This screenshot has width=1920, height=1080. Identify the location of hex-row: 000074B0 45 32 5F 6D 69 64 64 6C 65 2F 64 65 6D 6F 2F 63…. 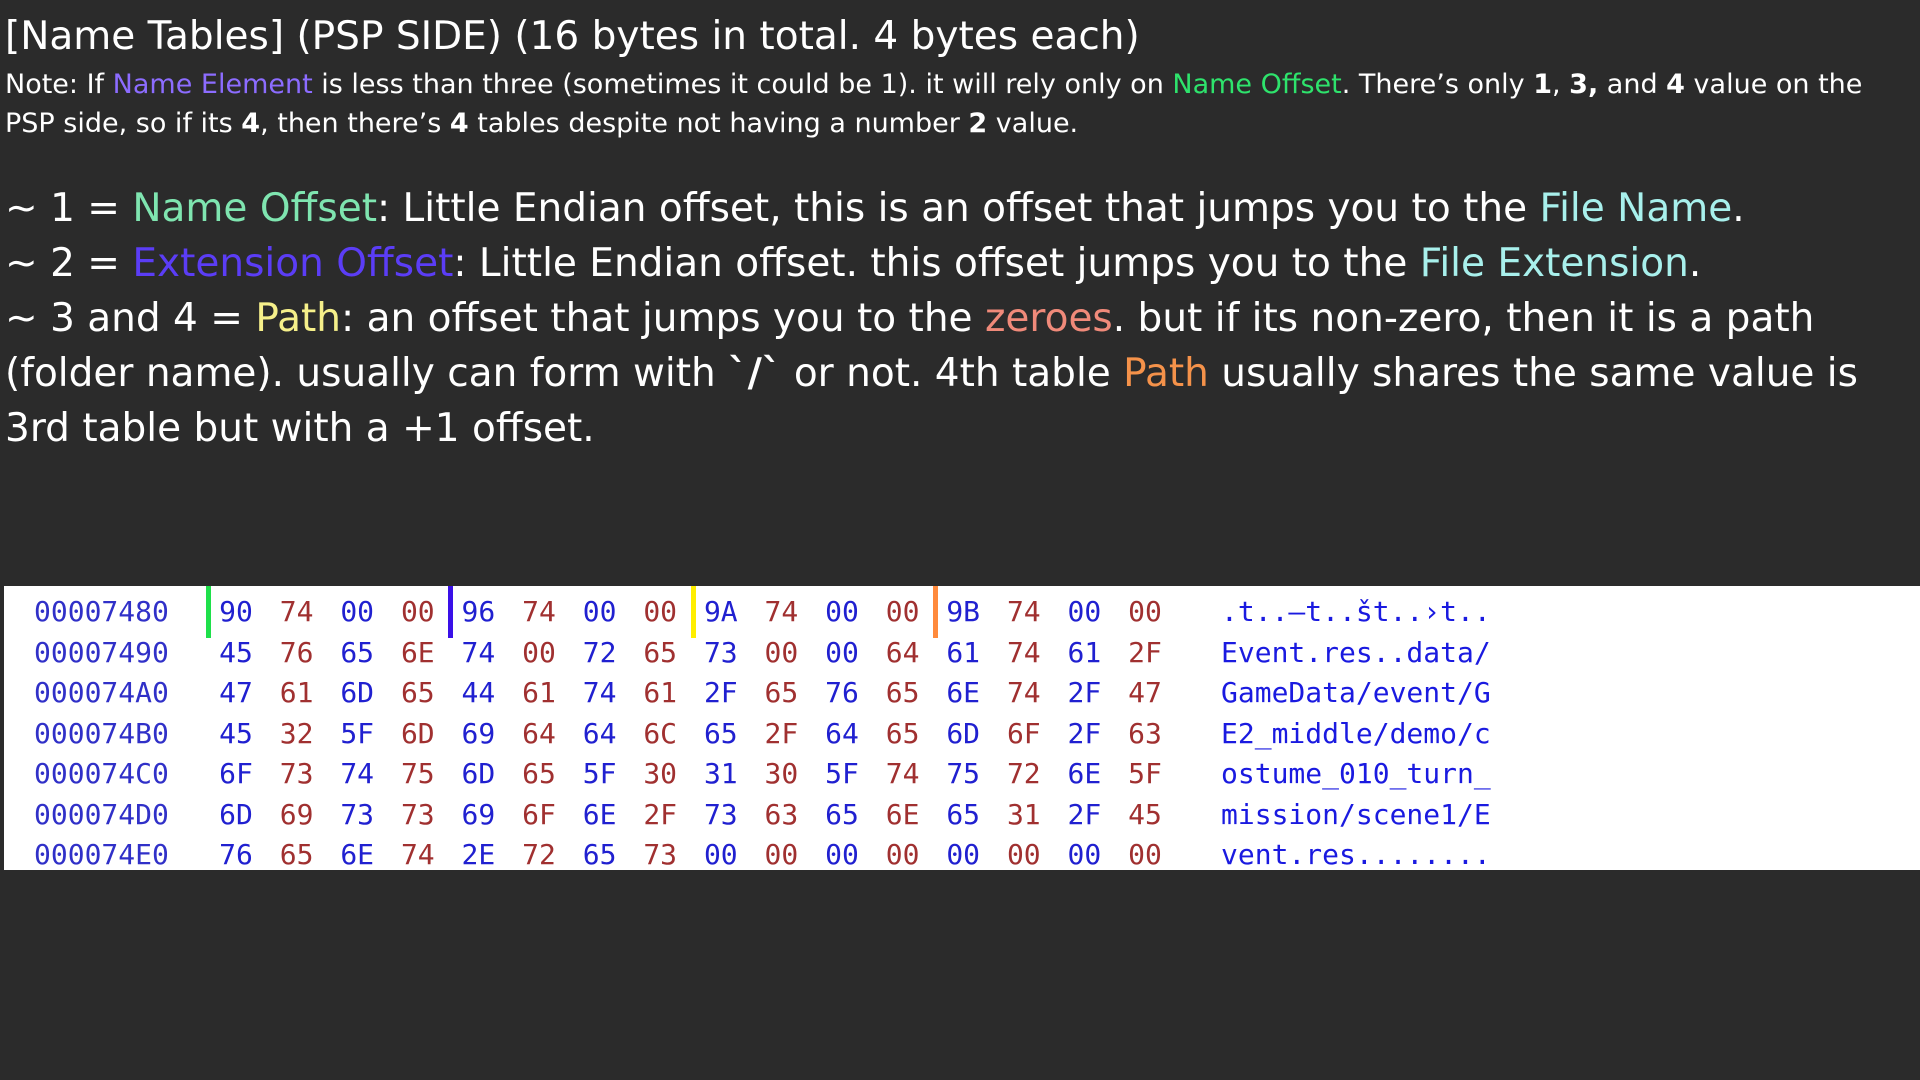
(962, 734).